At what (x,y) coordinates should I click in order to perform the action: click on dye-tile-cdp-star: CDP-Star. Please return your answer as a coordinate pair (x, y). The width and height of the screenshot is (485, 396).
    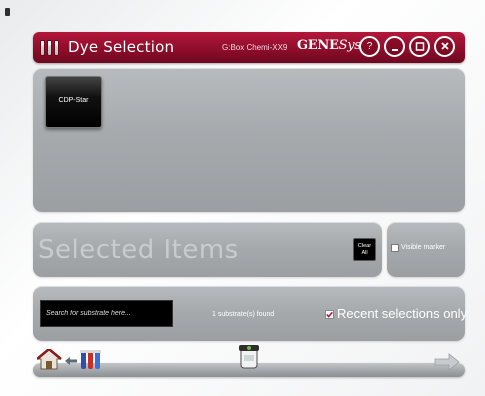
    Looking at the image, I should click on (73, 102).